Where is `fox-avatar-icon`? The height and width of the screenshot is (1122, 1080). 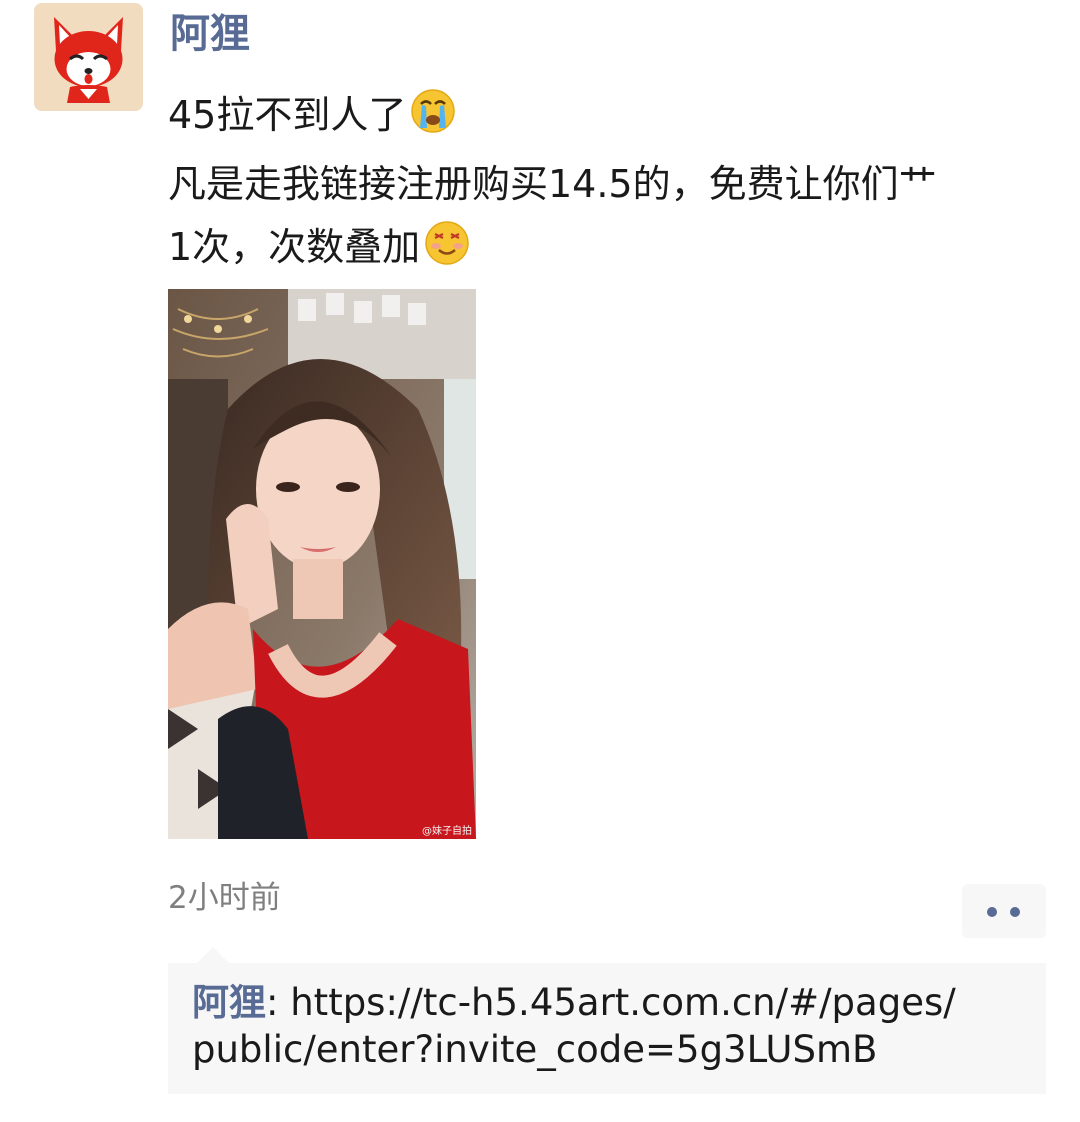
fox-avatar-icon is located at coordinates (88, 57).